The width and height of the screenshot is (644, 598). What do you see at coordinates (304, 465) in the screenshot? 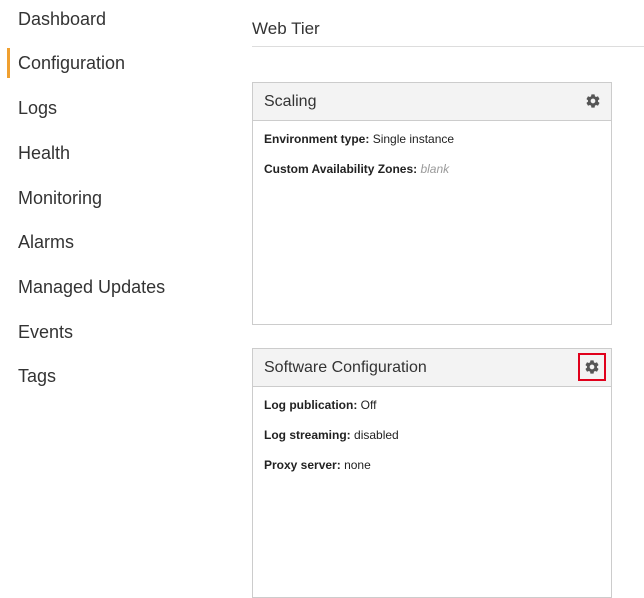
I see `field-label: Proxy server:` at bounding box center [304, 465].